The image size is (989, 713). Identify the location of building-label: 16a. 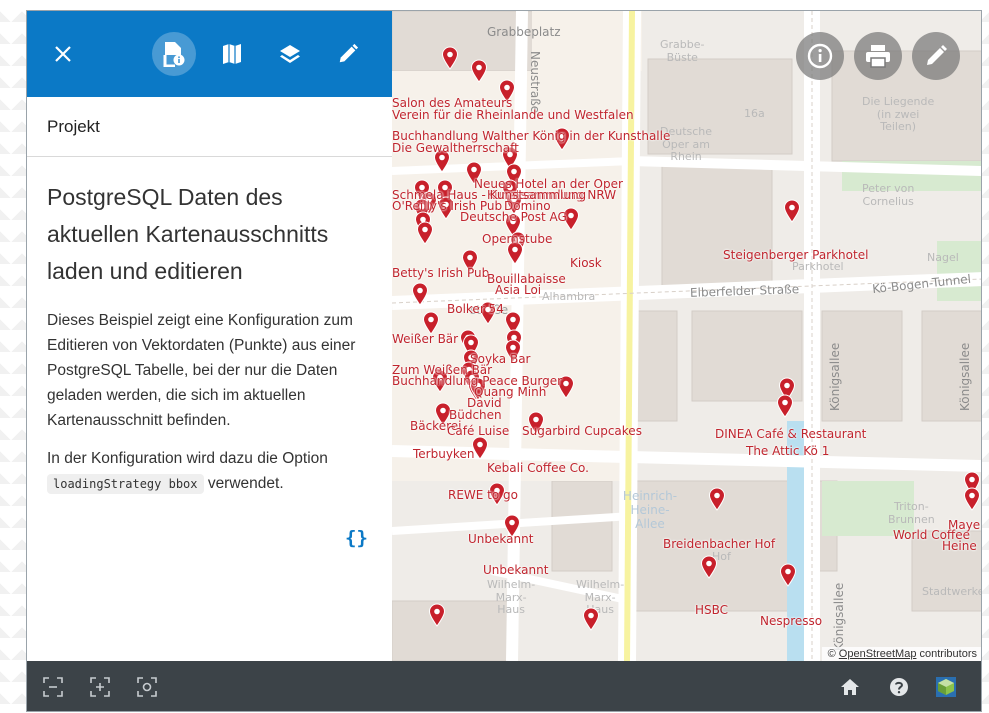
(754, 113).